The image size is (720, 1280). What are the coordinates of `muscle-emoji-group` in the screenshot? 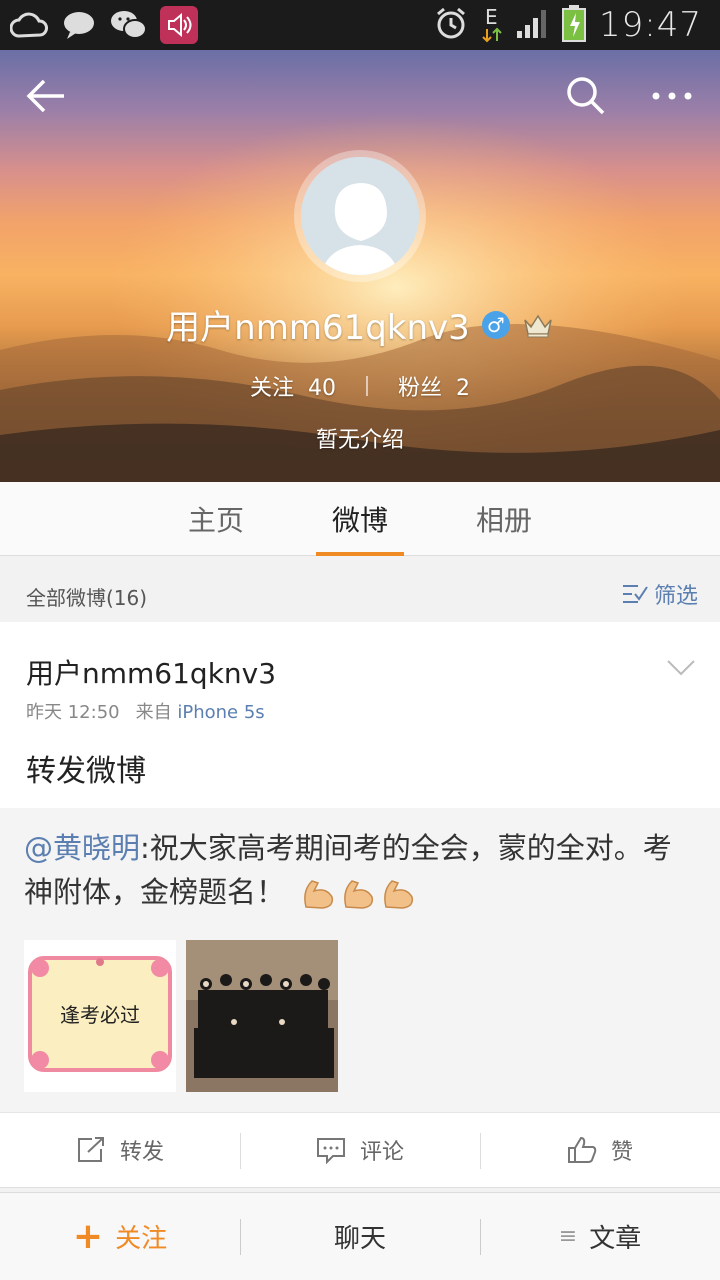 It's located at (359, 894).